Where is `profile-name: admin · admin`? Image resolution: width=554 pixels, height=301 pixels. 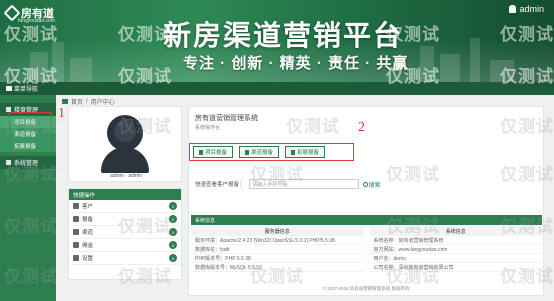 profile-name: admin · admin is located at coordinates (126, 176).